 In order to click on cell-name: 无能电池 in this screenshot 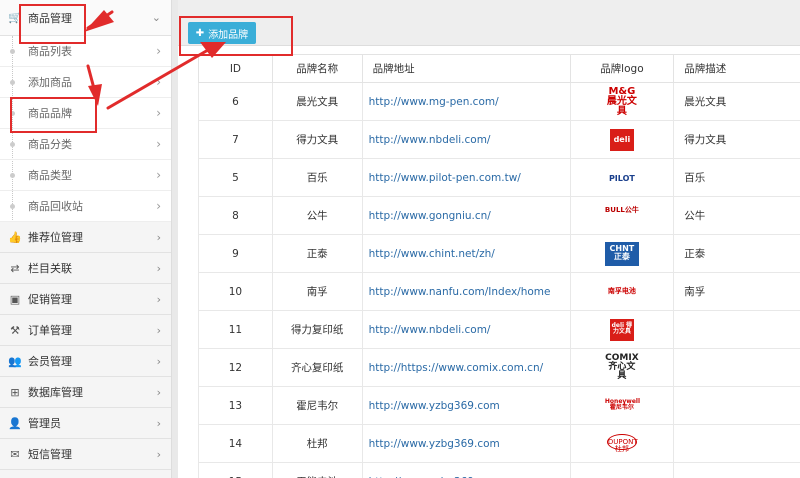, I will do `click(317, 470)`.